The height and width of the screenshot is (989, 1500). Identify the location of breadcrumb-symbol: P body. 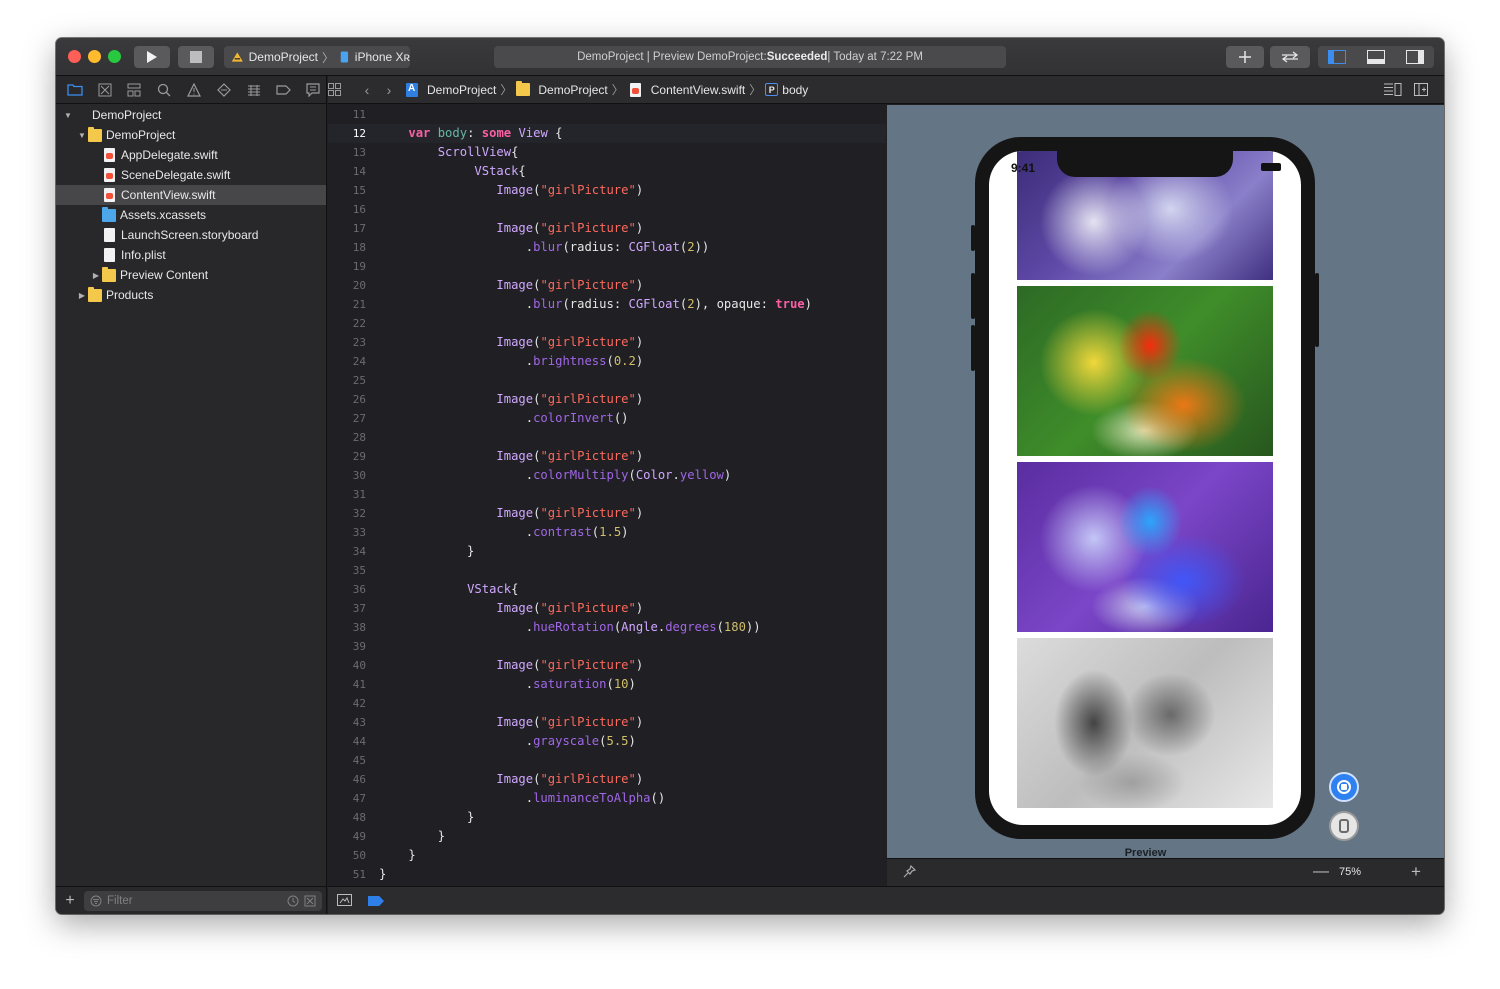
(786, 90).